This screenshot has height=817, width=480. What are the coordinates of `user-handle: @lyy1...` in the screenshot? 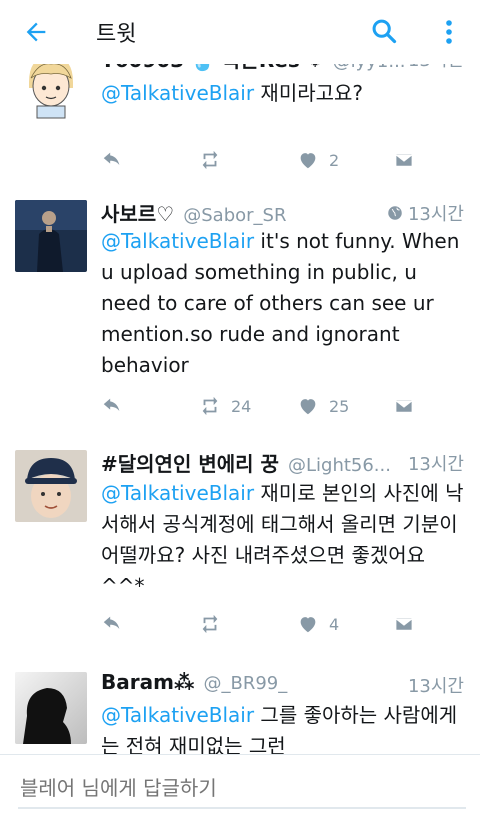 It's located at (369, 68).